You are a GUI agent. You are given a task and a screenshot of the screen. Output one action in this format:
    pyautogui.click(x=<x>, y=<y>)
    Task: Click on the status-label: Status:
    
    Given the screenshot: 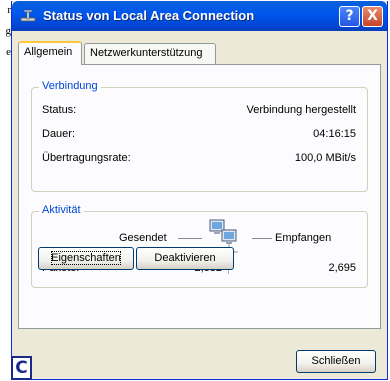 What is the action you would take?
    pyautogui.click(x=59, y=110)
    